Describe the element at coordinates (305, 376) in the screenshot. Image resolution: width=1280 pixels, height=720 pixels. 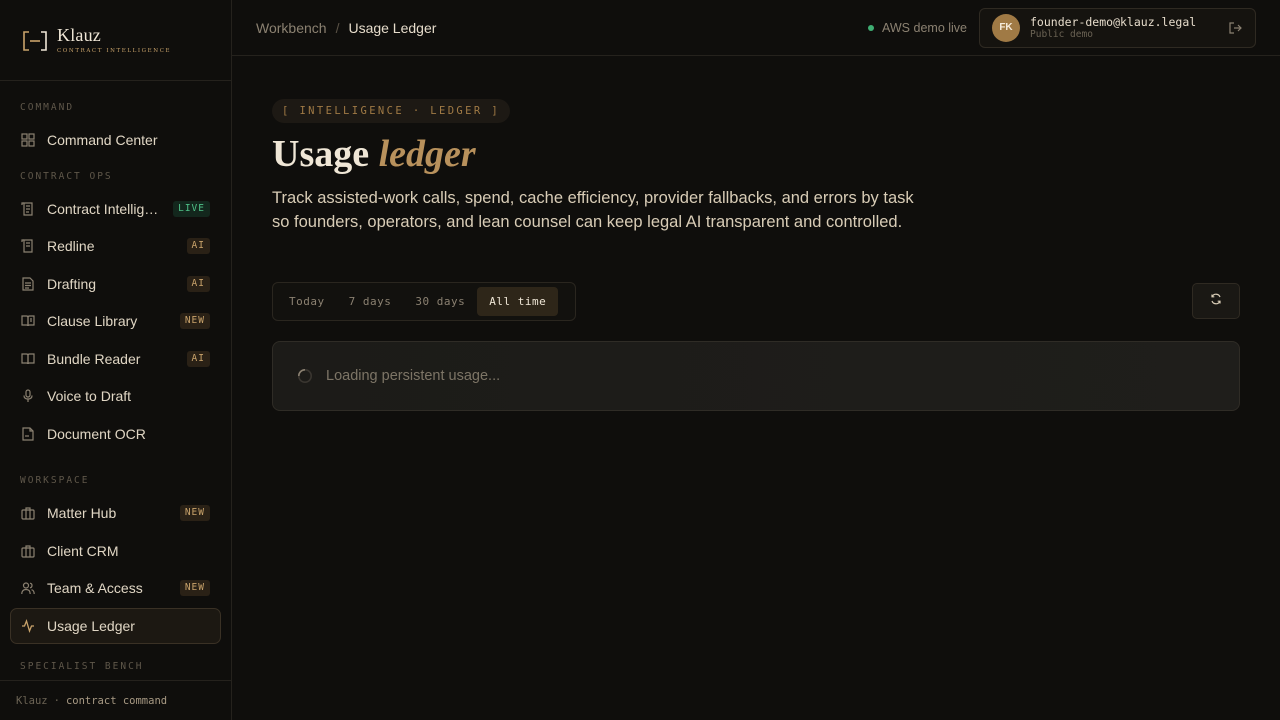
I see `spinner-icon` at that location.